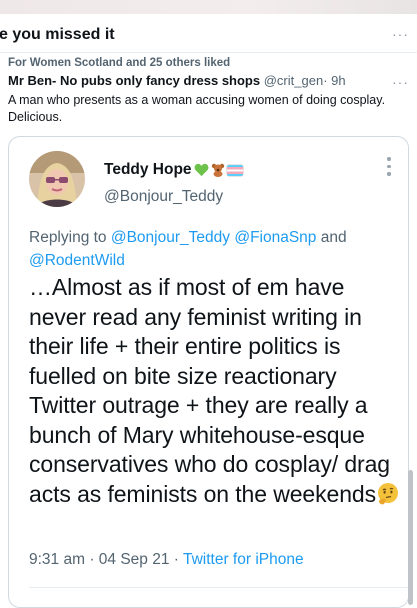  Describe the element at coordinates (134, 80) in the screenshot. I see `author-name: Mr Ben- No pubs only fancy dress shops` at that location.